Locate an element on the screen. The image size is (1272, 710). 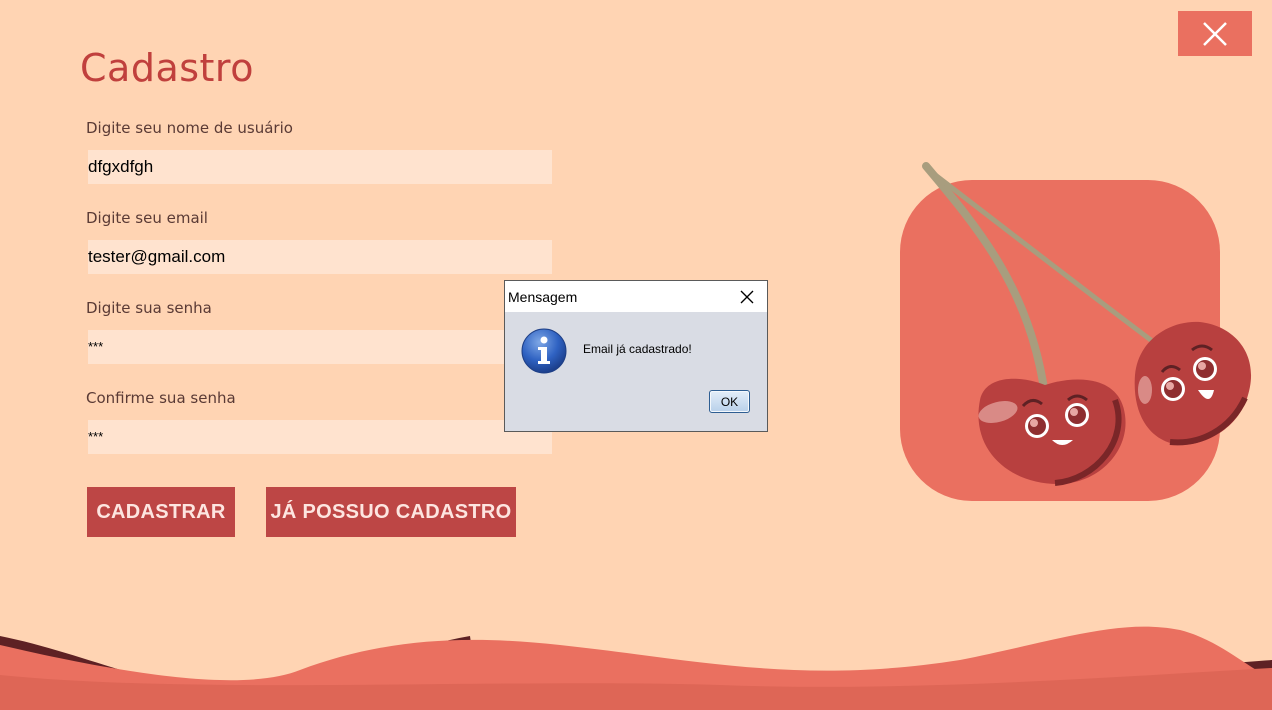
confirm-password-field: *** is located at coordinates (319, 437).